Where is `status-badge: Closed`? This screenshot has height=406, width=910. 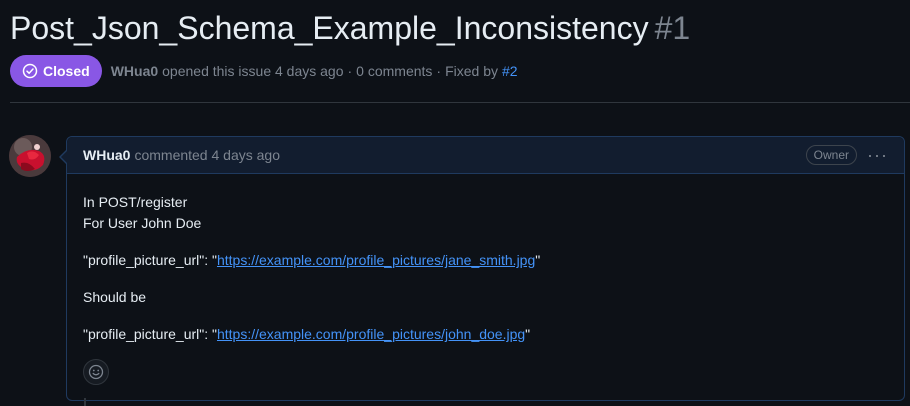 status-badge: Closed is located at coordinates (56, 71).